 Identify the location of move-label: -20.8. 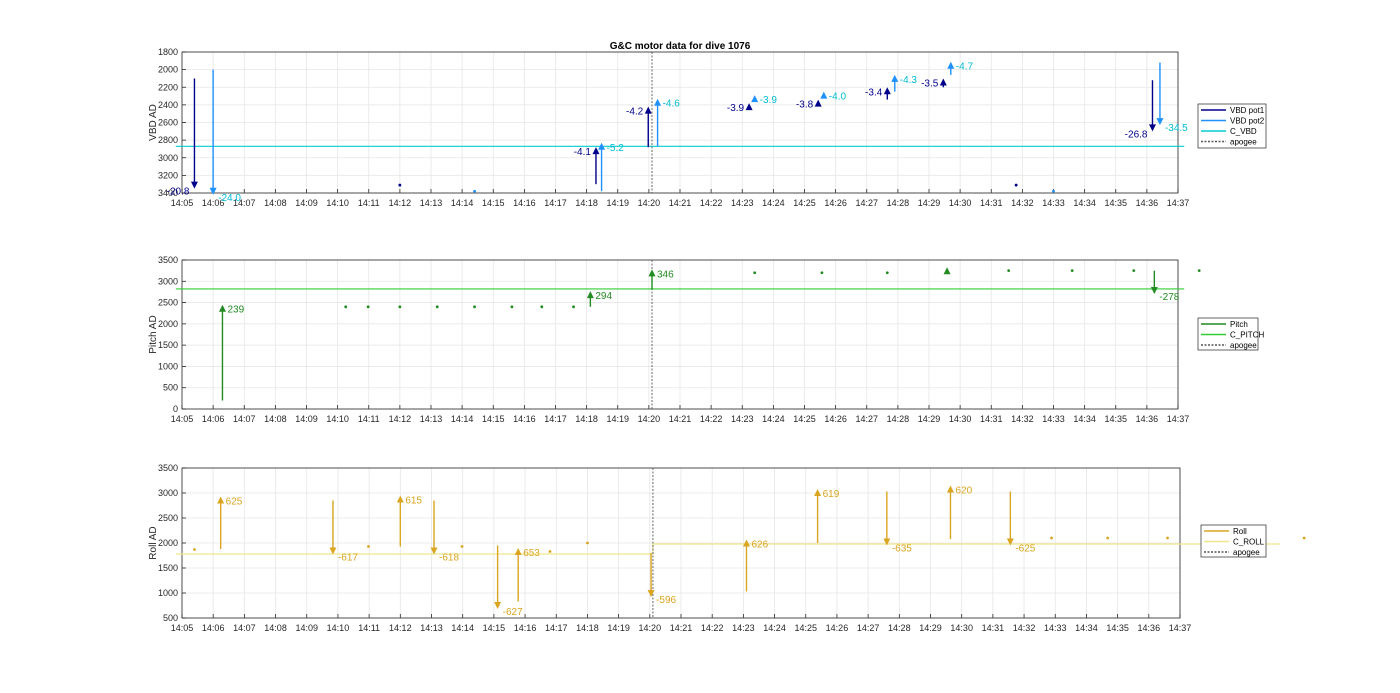
(178, 192).